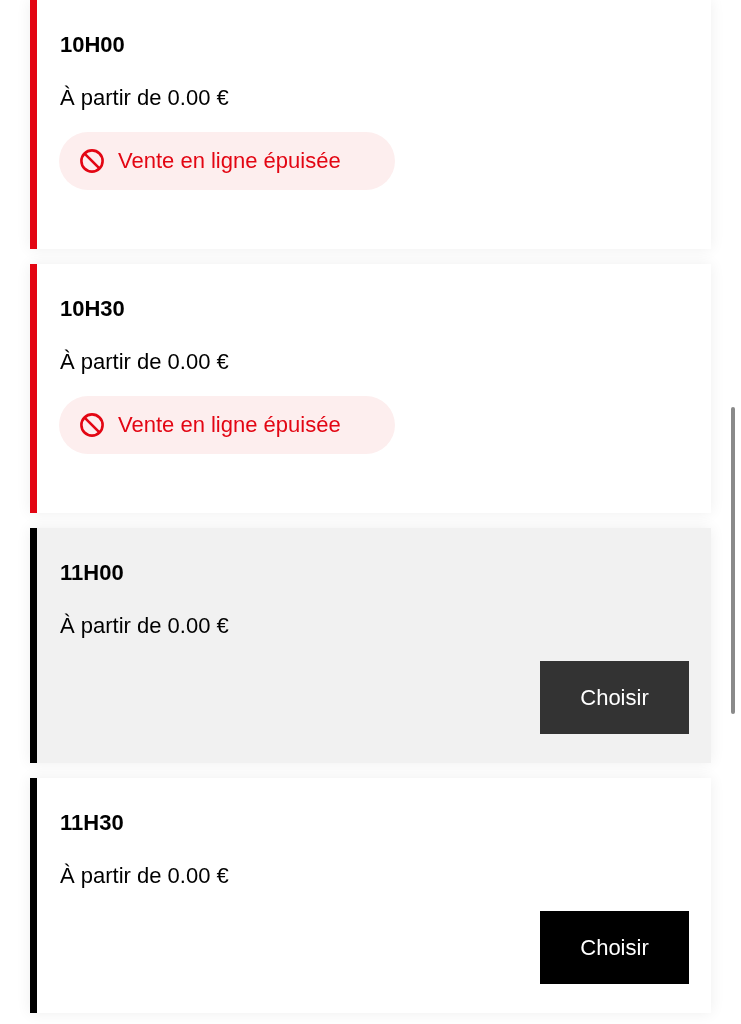 This screenshot has width=741, height=1024. What do you see at coordinates (92, 45) in the screenshot?
I see `slot-time: 10H00` at bounding box center [92, 45].